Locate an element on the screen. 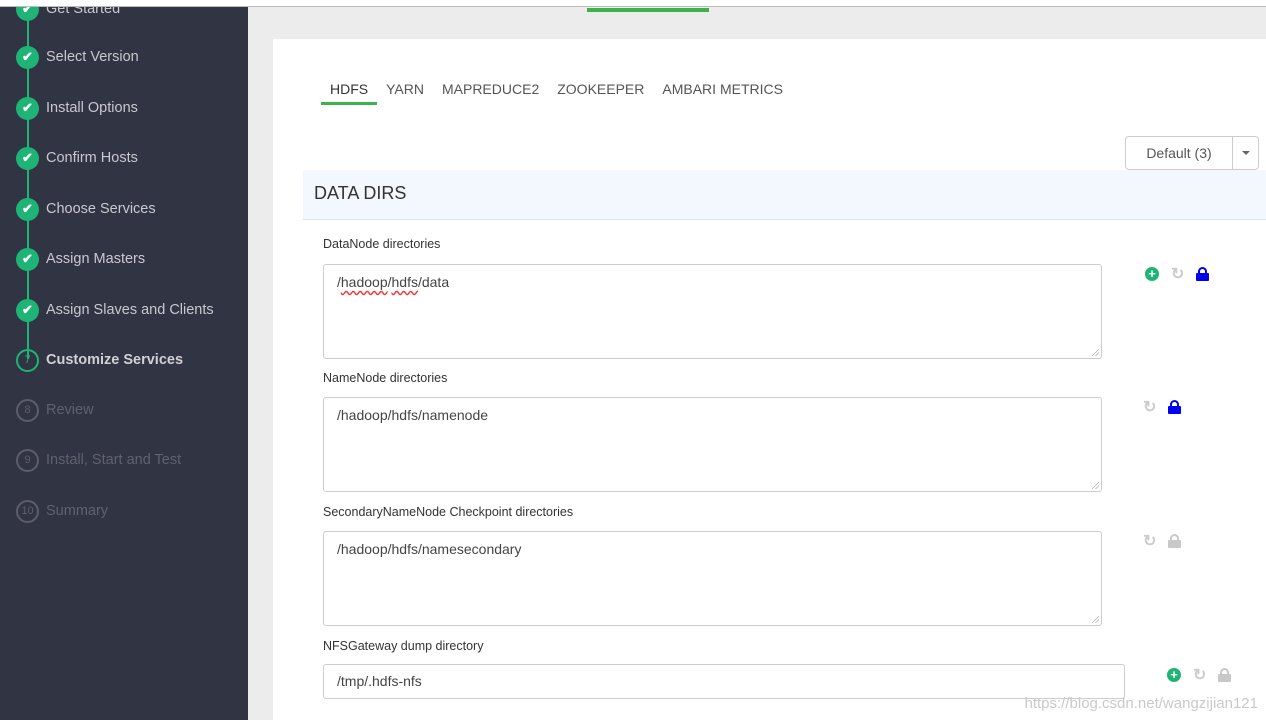 Image resolution: width=1266 pixels, height=720 pixels. wizard-step: ✔ Choose Services is located at coordinates (86, 209).